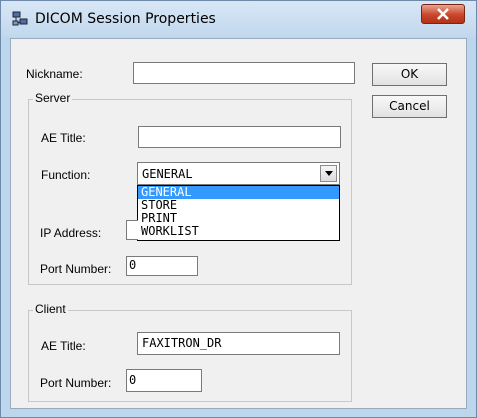 This screenshot has height=418, width=477. Describe the element at coordinates (239, 137) in the screenshot. I see `server-ae-title-input` at that location.